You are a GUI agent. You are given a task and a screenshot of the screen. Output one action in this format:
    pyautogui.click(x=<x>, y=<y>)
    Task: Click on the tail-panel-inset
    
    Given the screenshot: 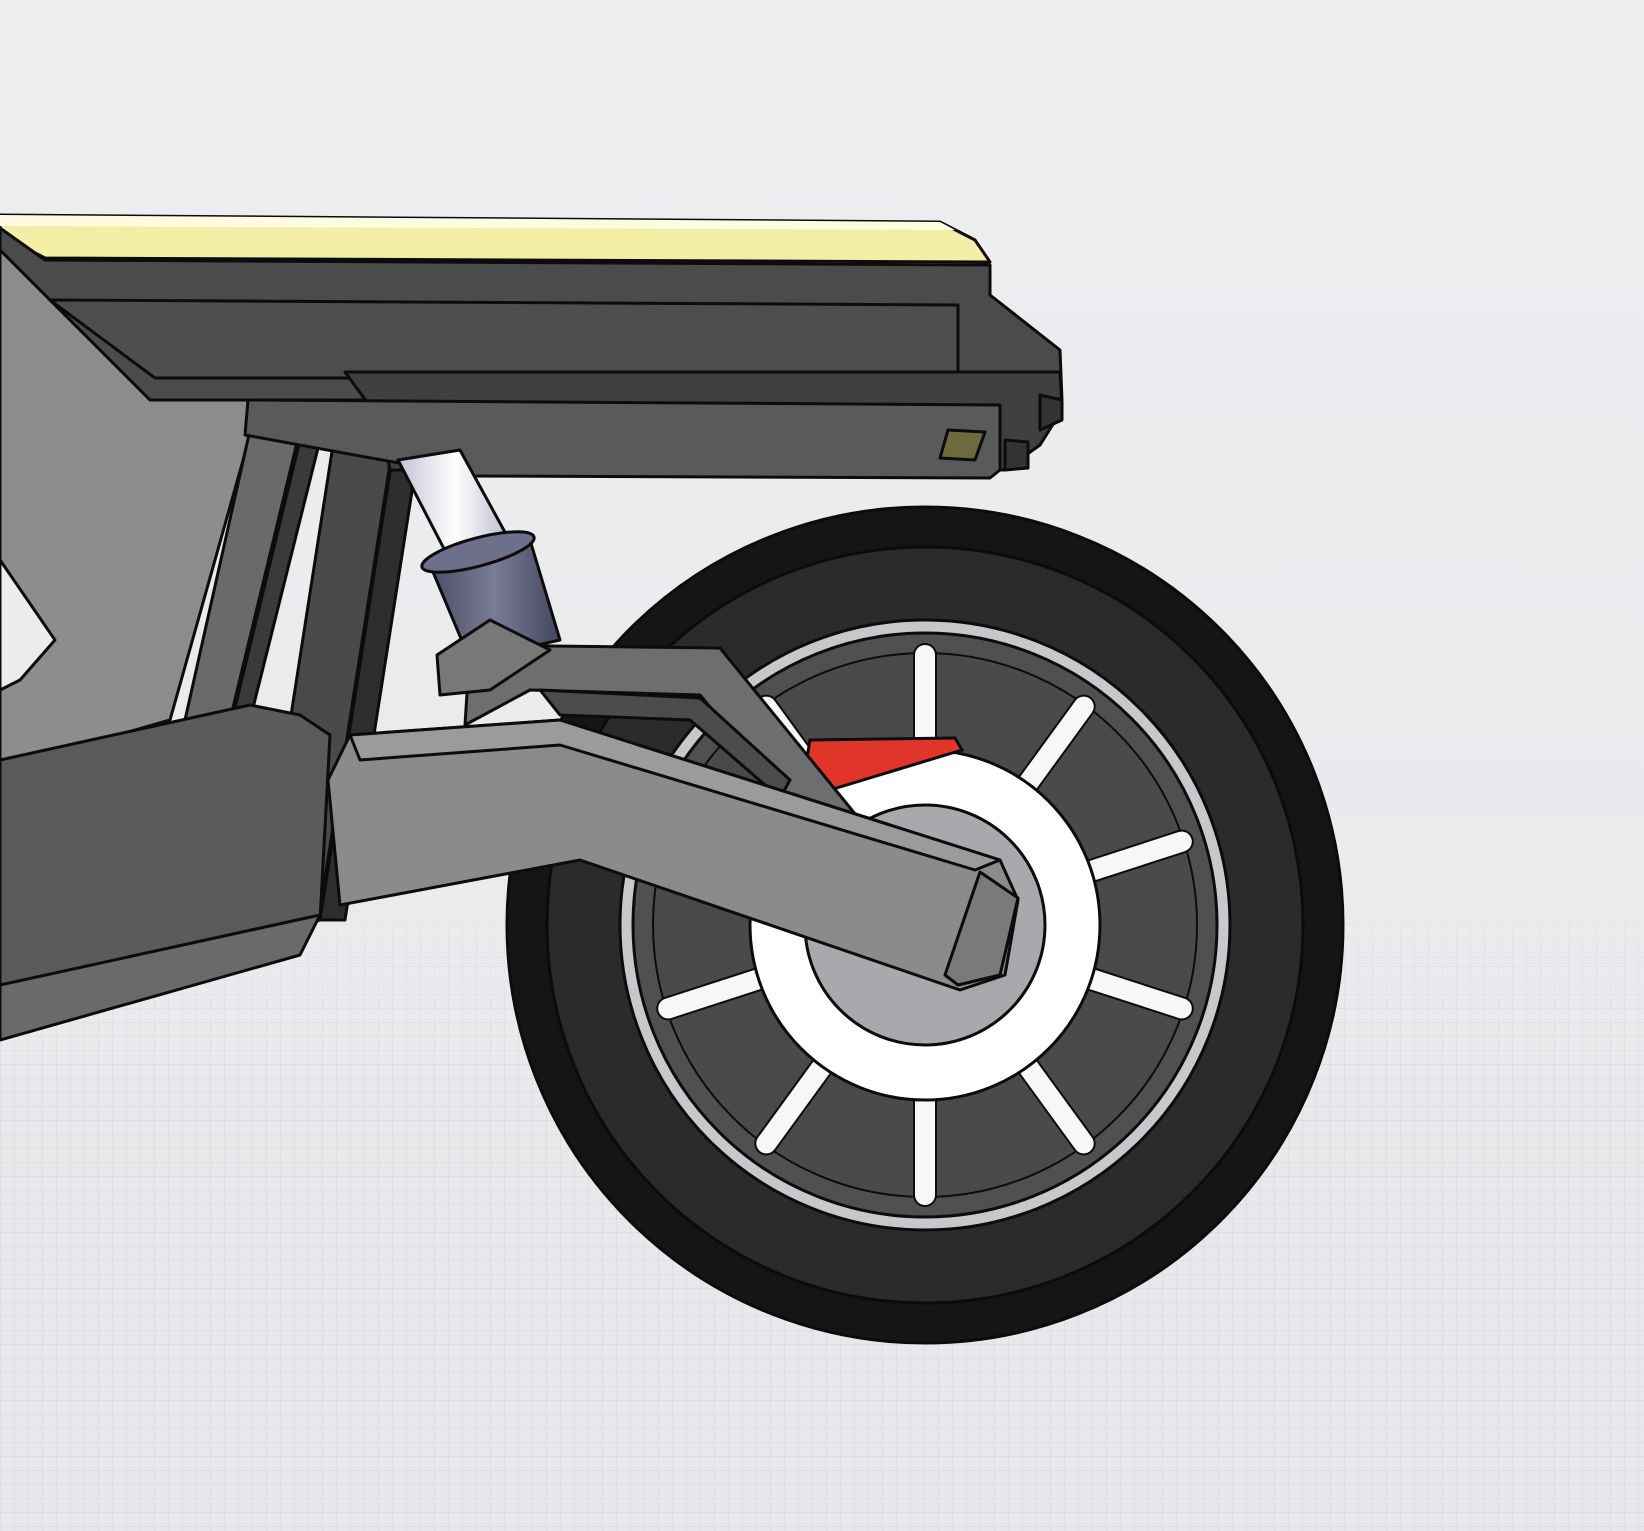 What is the action you would take?
    pyautogui.click(x=504, y=339)
    